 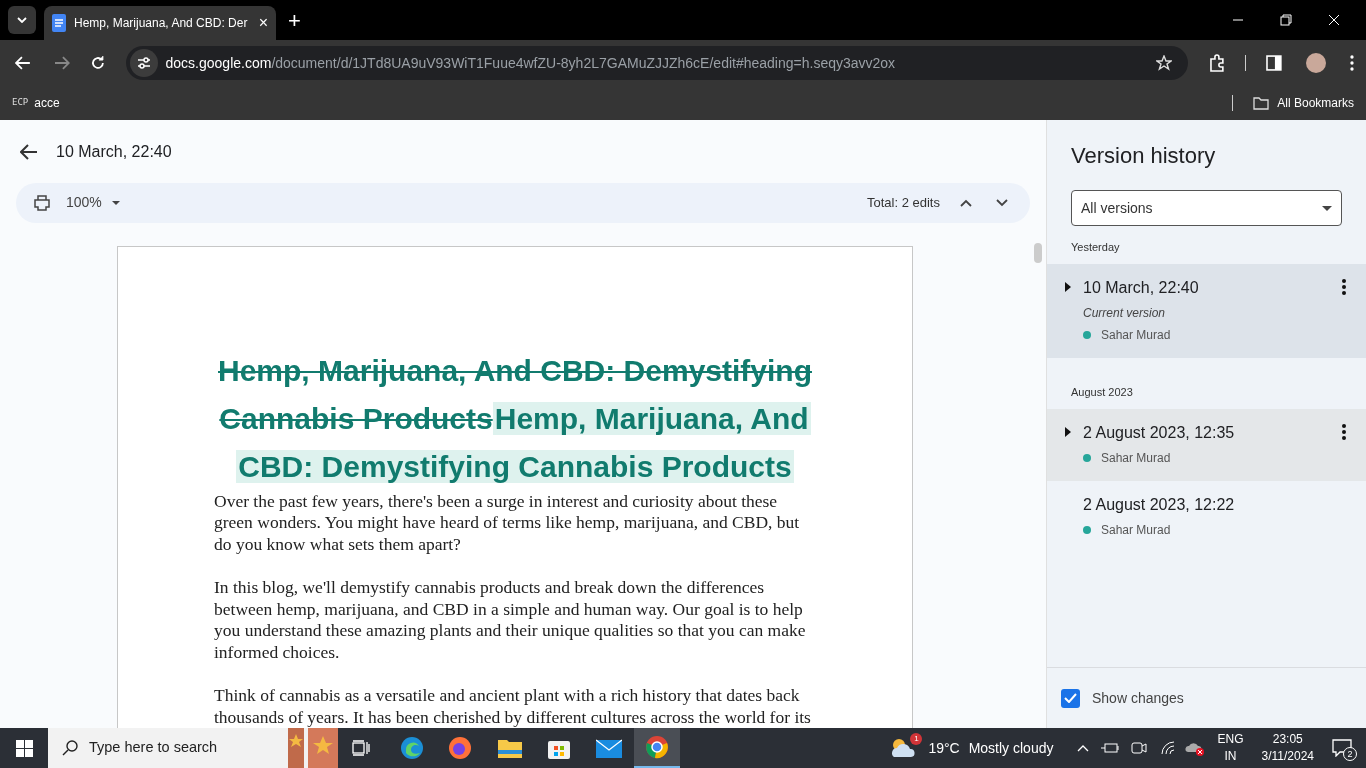 I want to click on checkbox-label: Show changes, so click(x=1138, y=698).